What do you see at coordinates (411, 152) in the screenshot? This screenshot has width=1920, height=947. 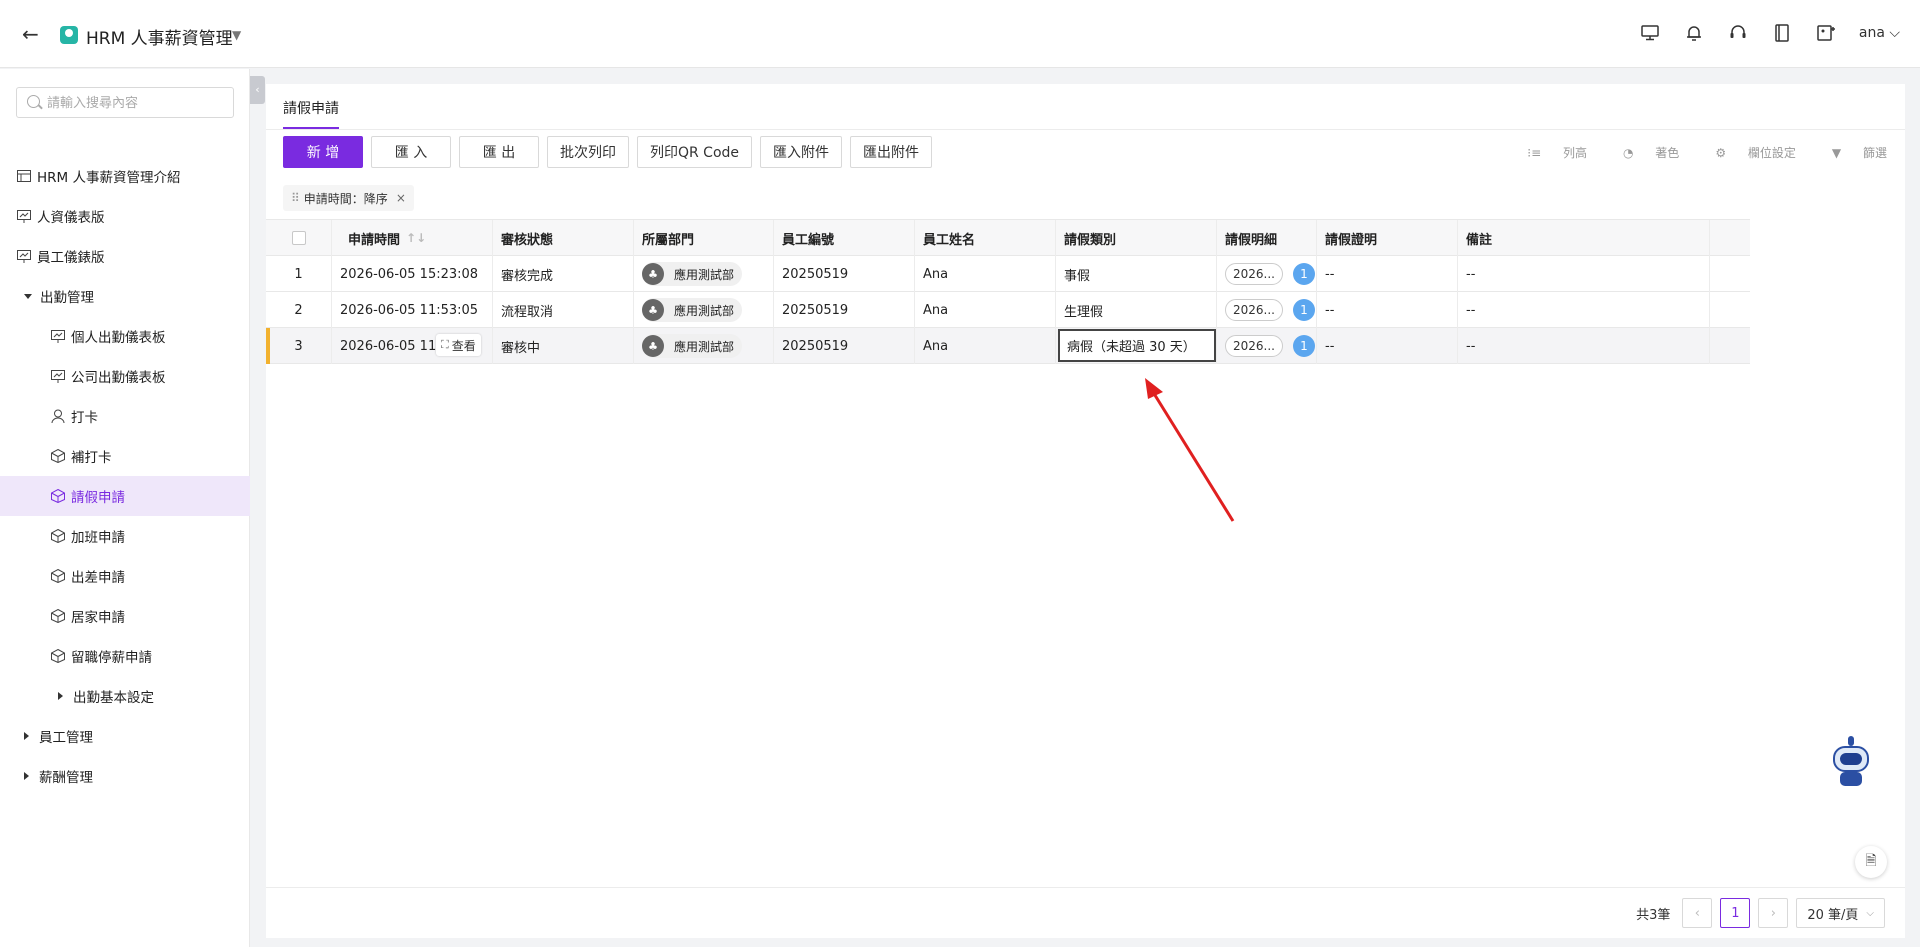 I see `import-button: 匯 入` at bounding box center [411, 152].